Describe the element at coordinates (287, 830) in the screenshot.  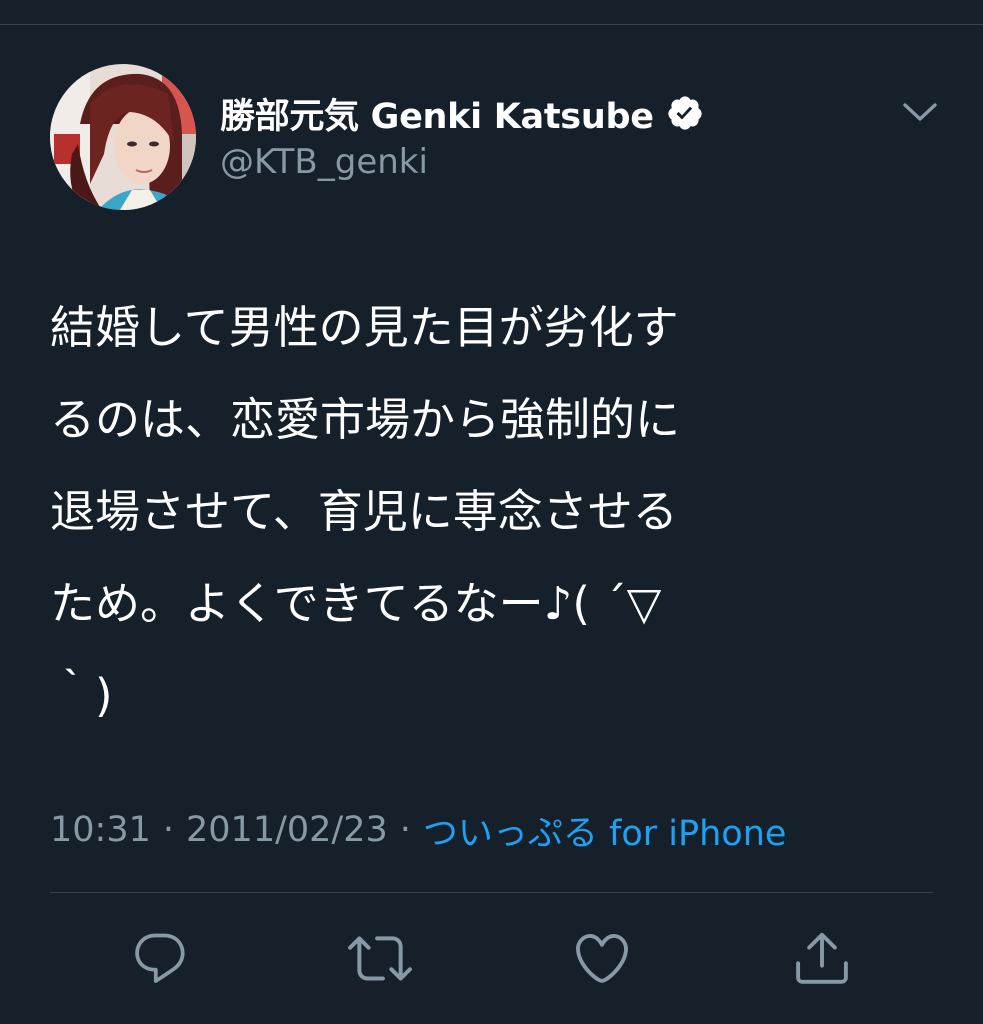
I see `tweet-date: 2011/02/23` at that location.